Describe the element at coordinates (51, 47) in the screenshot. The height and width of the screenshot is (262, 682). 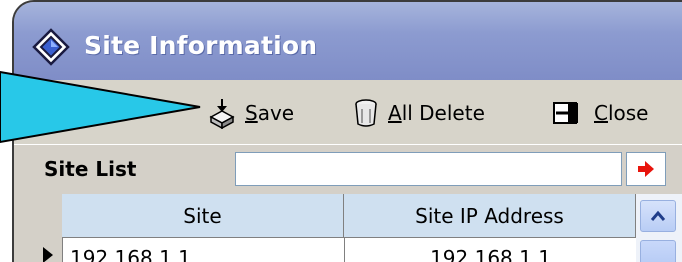
I see `diamond-icon` at that location.